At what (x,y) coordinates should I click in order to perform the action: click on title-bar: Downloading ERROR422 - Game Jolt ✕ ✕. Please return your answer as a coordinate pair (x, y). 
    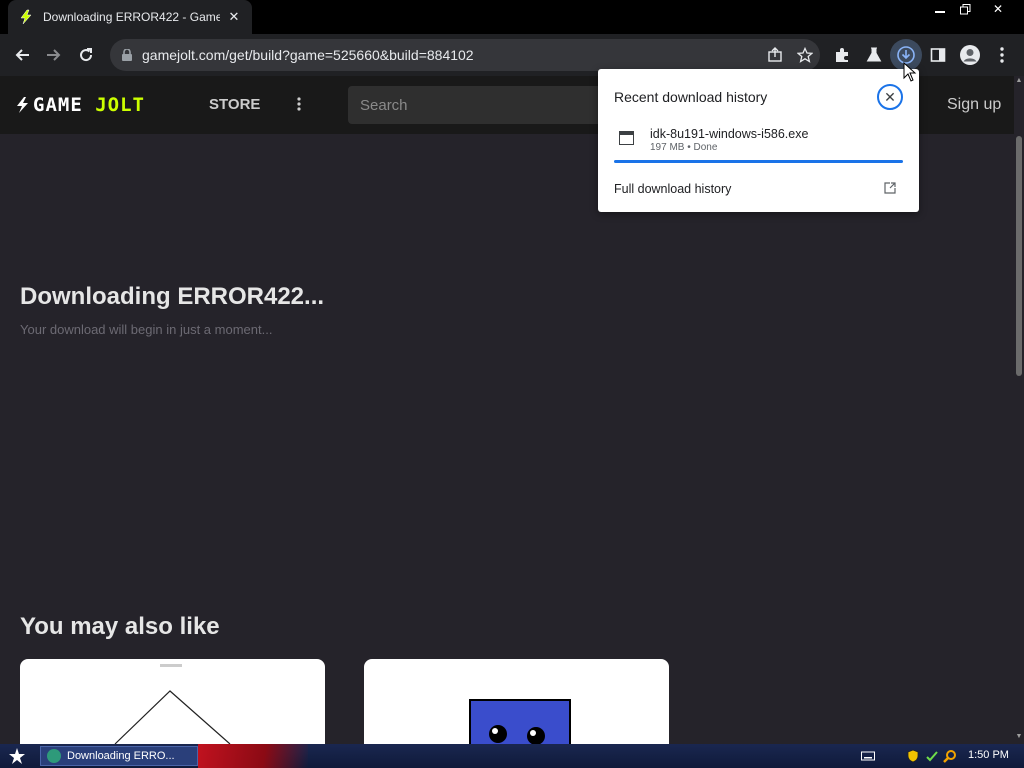
    Looking at the image, I should click on (512, 17).